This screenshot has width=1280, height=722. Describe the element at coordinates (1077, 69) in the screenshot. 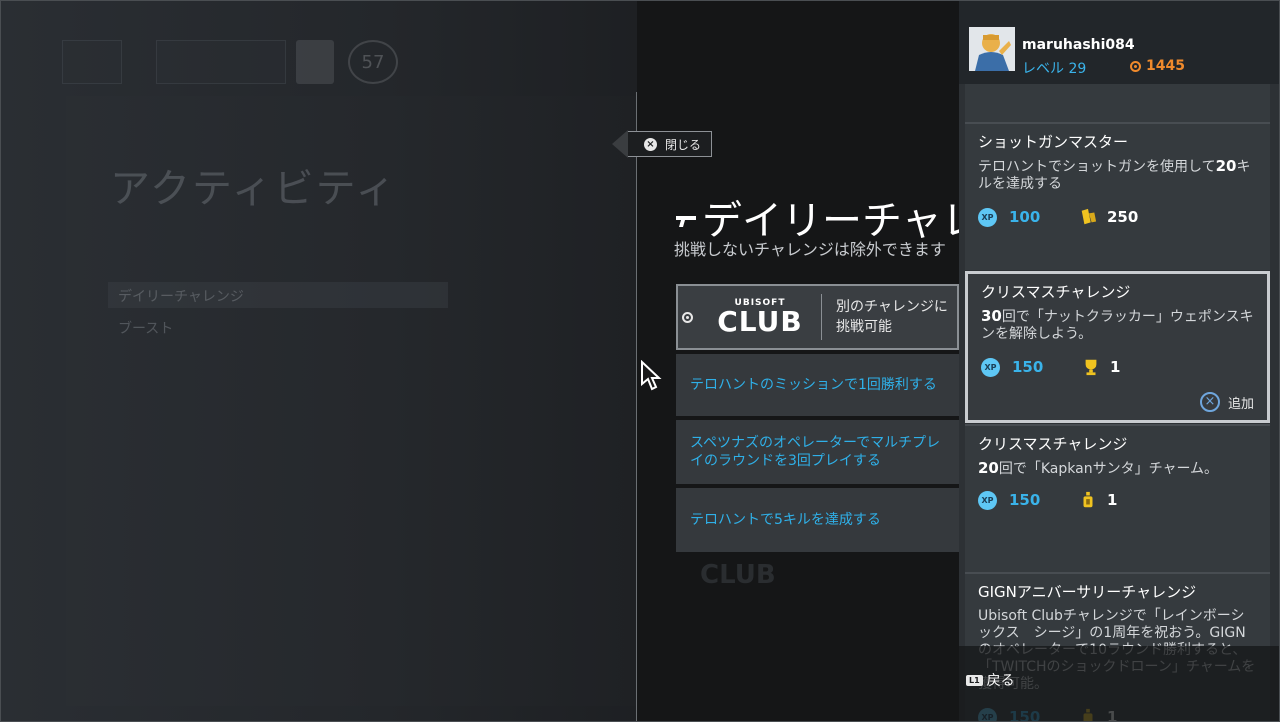

I see `level-value: 29` at that location.